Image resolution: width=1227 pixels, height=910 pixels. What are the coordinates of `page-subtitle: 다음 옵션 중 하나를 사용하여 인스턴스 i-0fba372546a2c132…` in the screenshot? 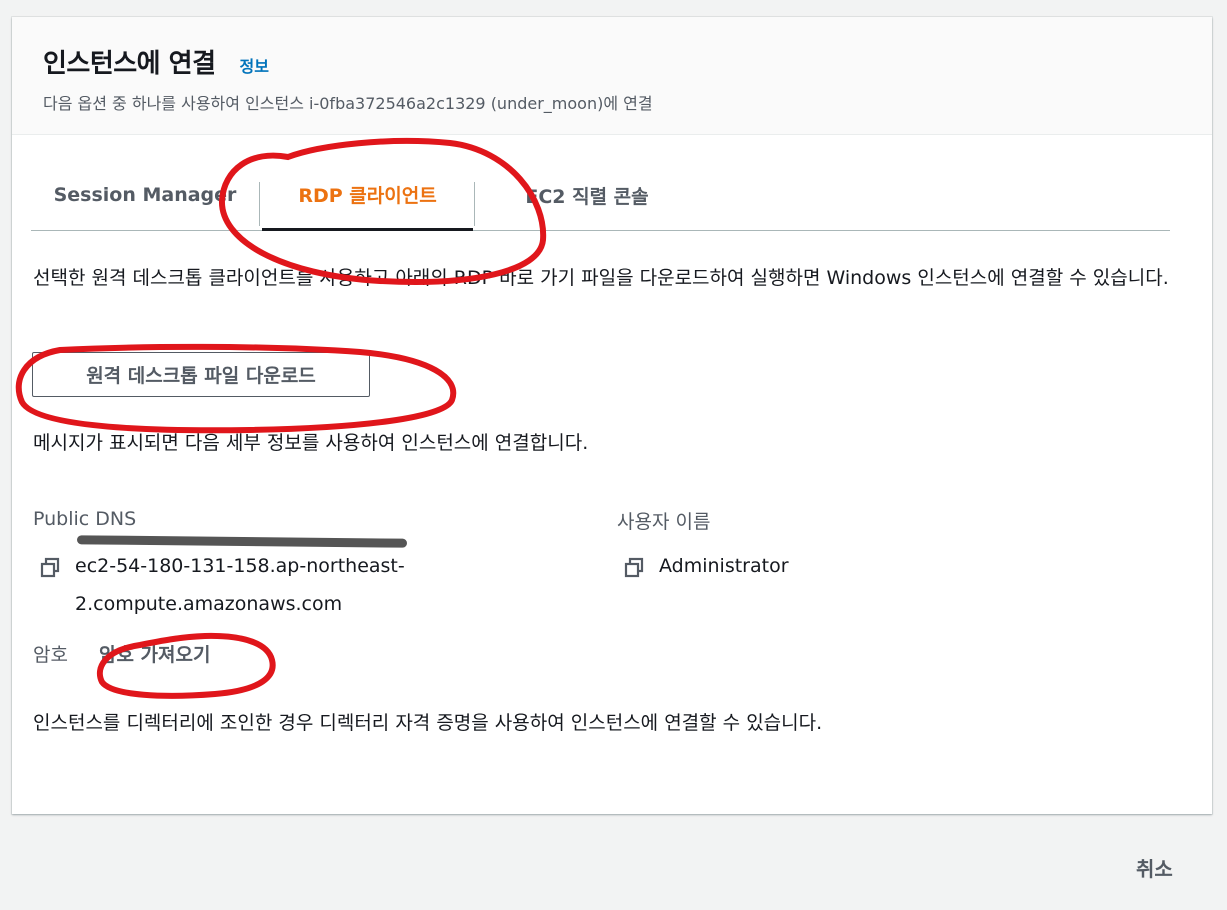 It's located at (348, 103).